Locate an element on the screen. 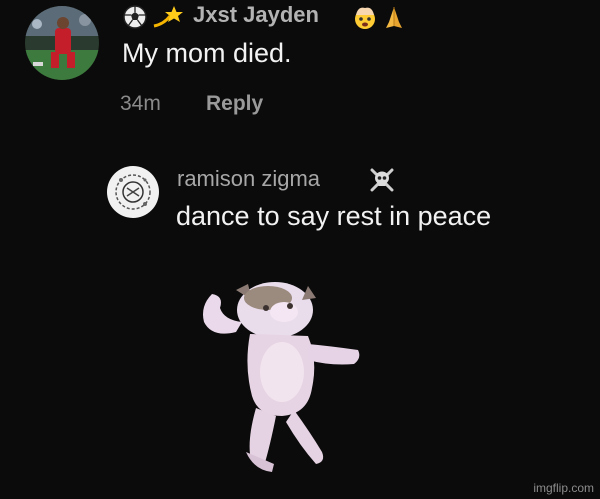 The image size is (600, 499). folded-hands-icon is located at coordinates (394, 17).